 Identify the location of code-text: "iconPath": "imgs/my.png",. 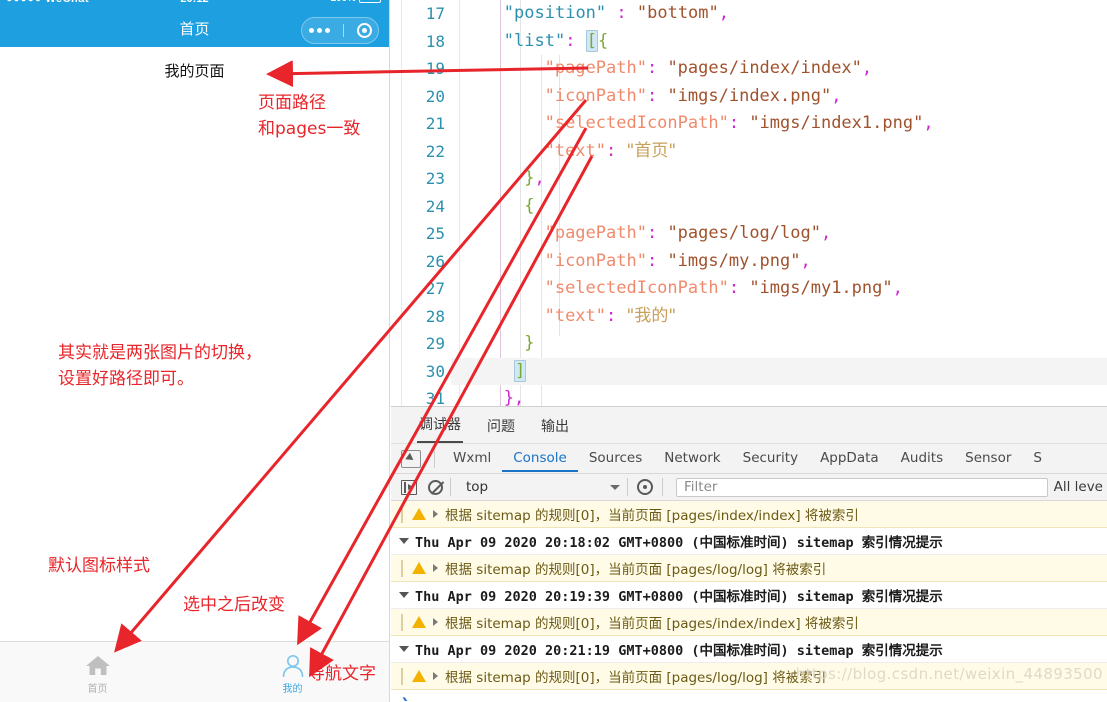
(678, 262).